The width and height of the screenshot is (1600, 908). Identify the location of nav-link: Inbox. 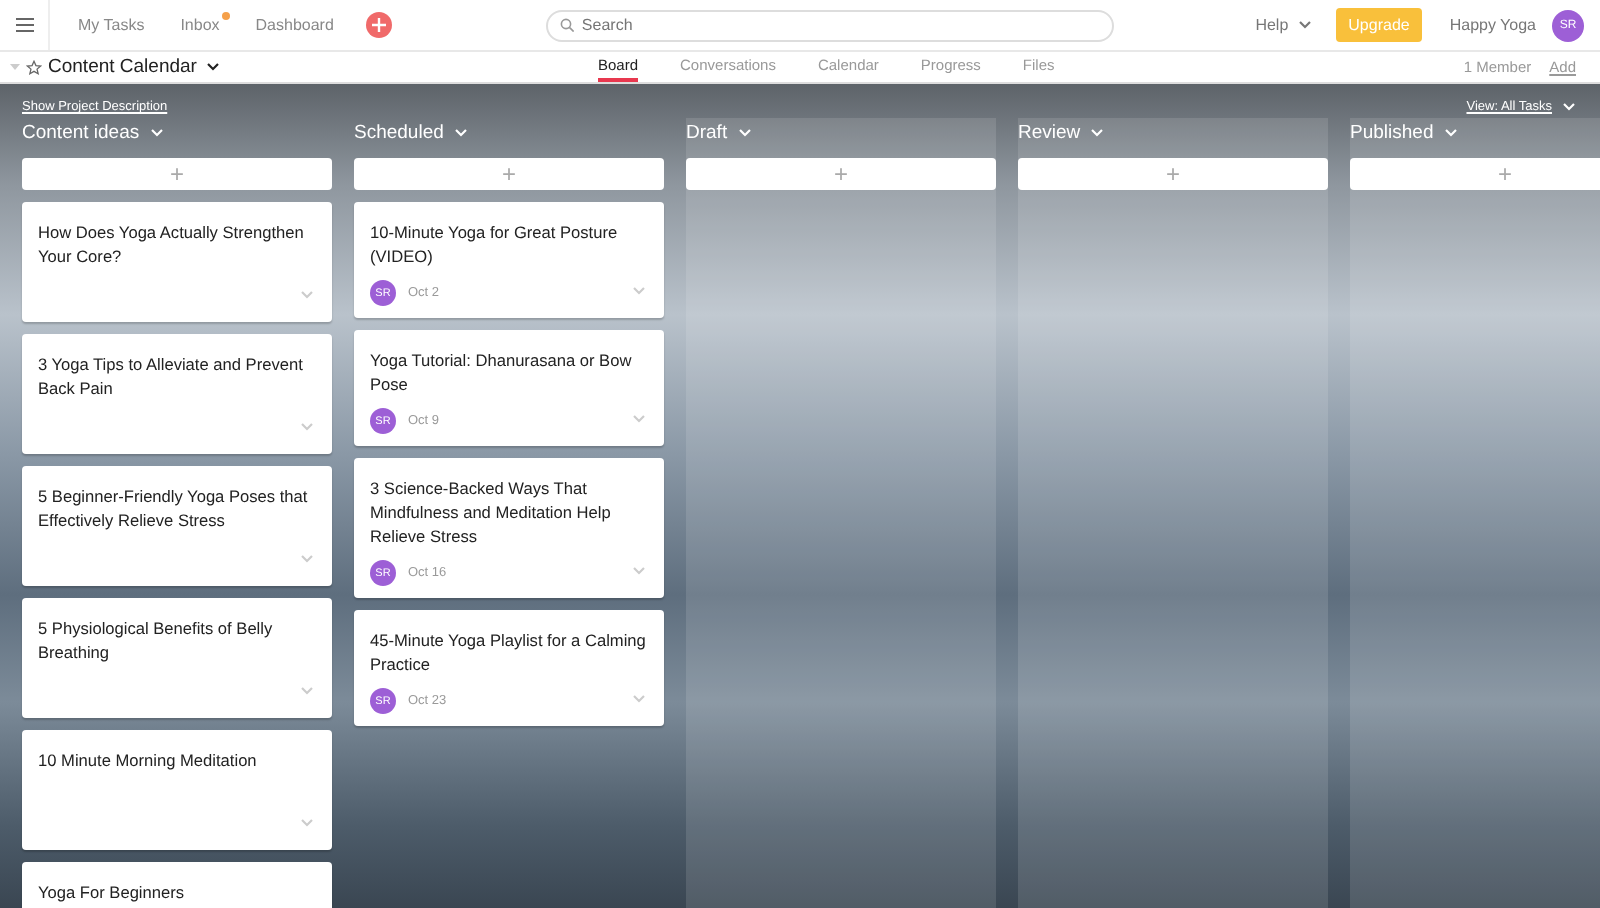
(200, 25).